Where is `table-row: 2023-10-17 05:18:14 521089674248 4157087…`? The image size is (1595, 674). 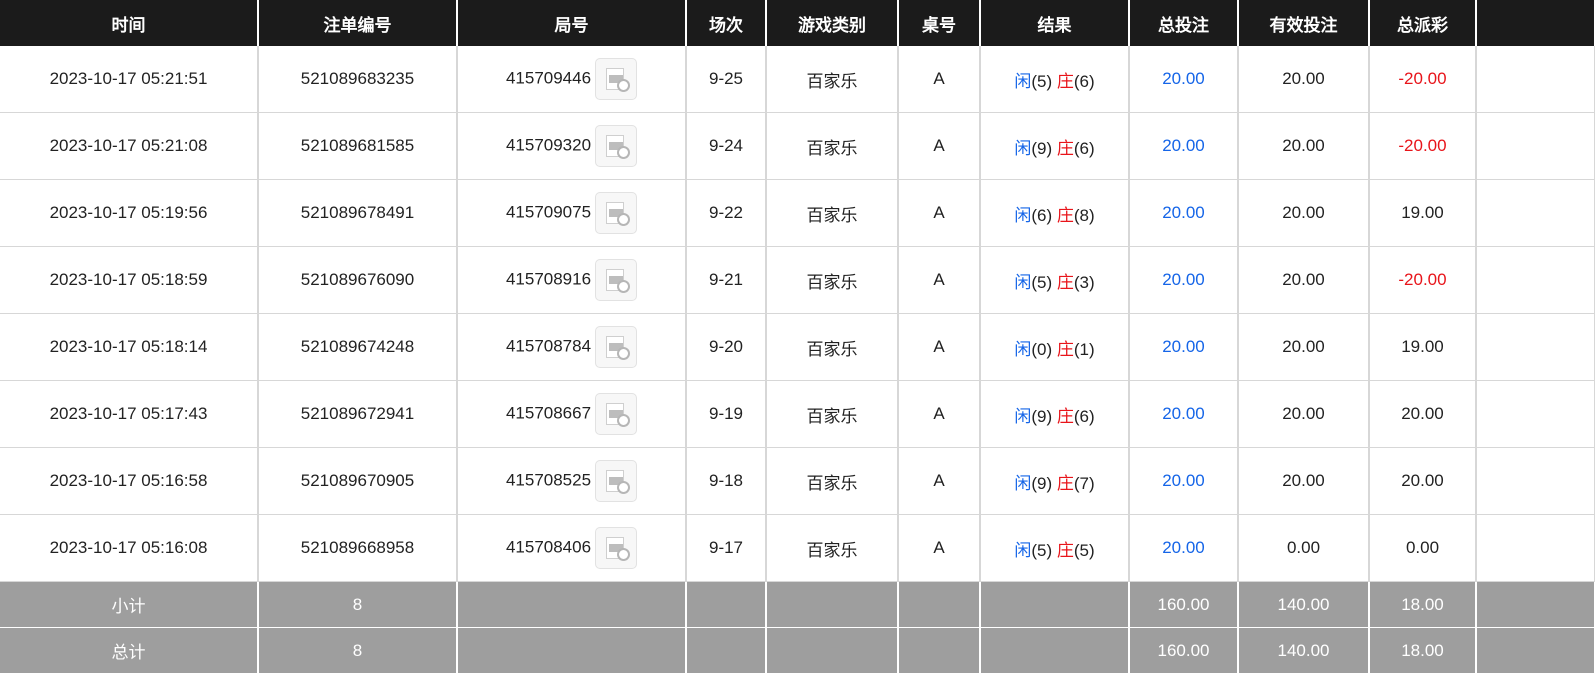
table-row: 2023-10-17 05:18:14 521089674248 4157087… is located at coordinates (797, 347).